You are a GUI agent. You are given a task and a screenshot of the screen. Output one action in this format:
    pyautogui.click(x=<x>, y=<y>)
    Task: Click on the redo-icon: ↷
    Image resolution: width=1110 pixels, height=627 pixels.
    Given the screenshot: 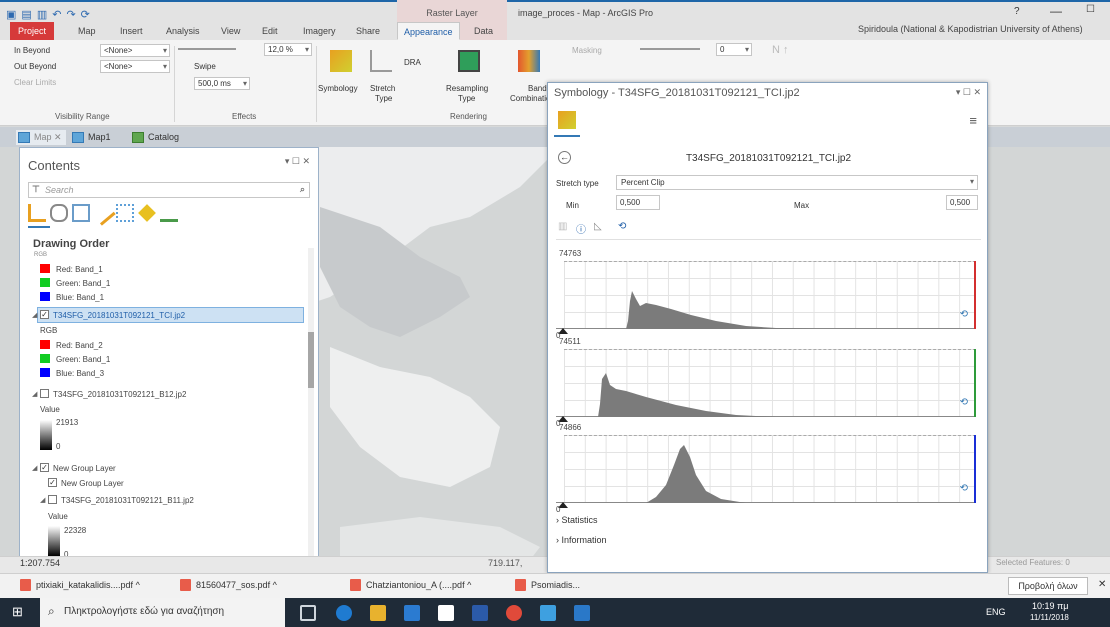 What is the action you would take?
    pyautogui.click(x=70, y=14)
    